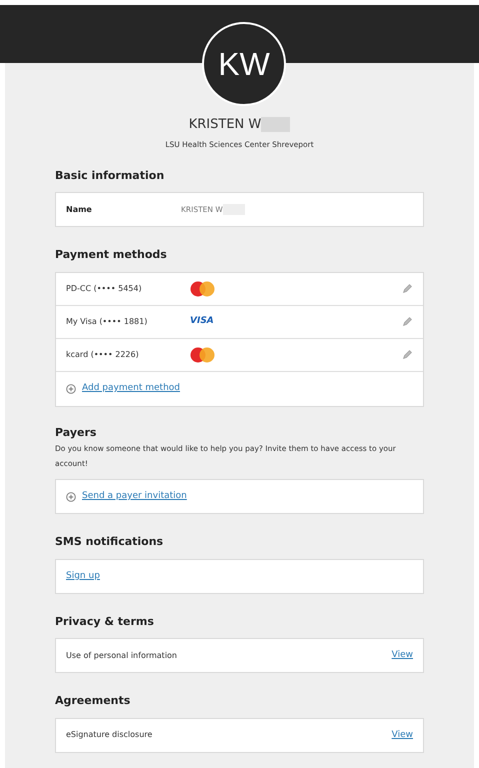 This screenshot has width=479, height=768. I want to click on section-heading: Payers, so click(76, 432).